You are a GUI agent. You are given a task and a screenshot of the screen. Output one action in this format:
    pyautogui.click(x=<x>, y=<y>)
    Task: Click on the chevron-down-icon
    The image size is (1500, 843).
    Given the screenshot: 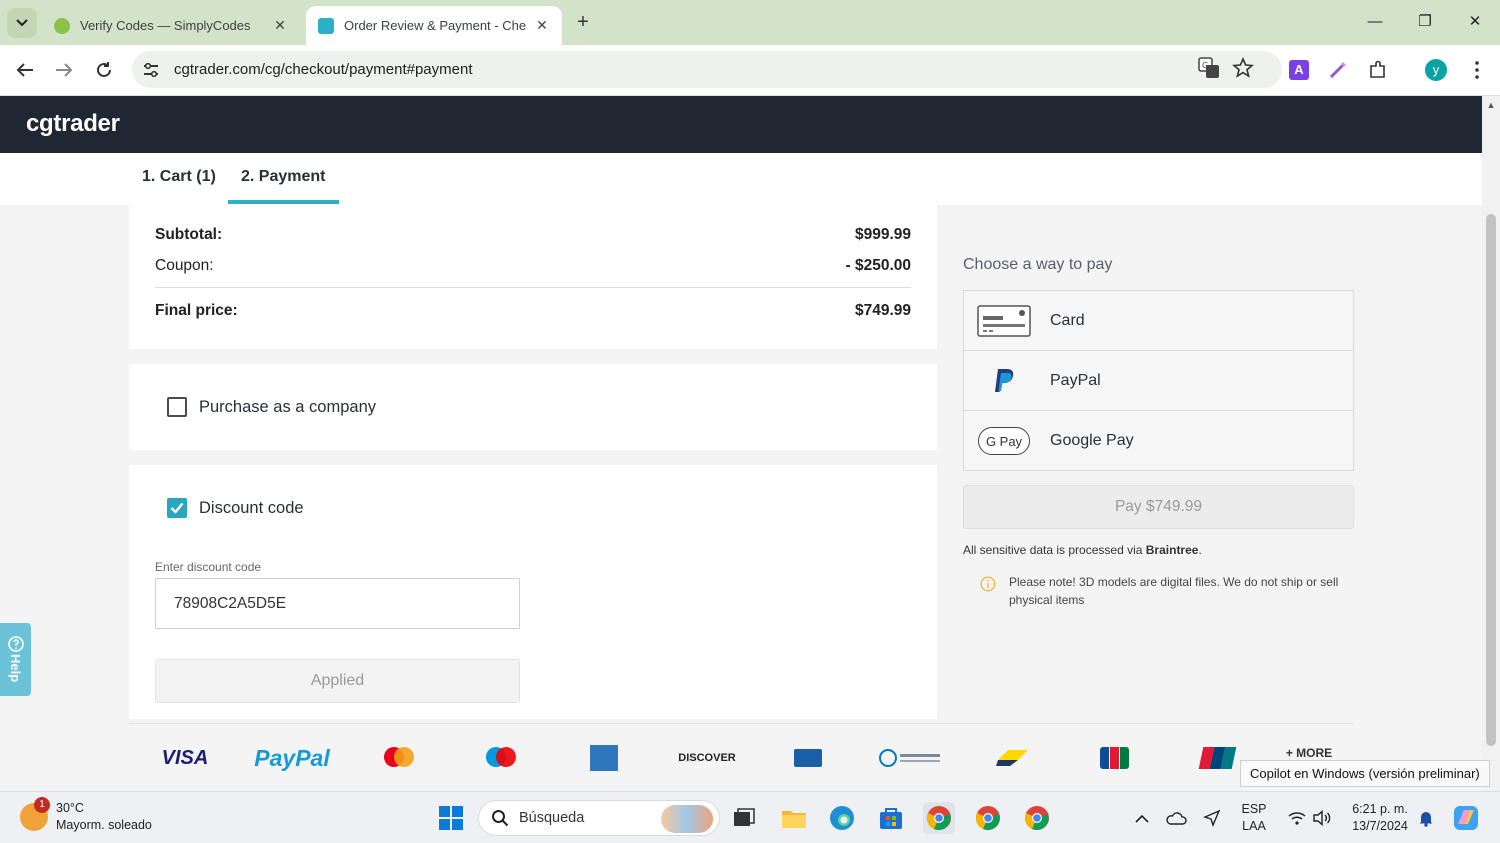 What is the action you would take?
    pyautogui.click(x=22, y=23)
    